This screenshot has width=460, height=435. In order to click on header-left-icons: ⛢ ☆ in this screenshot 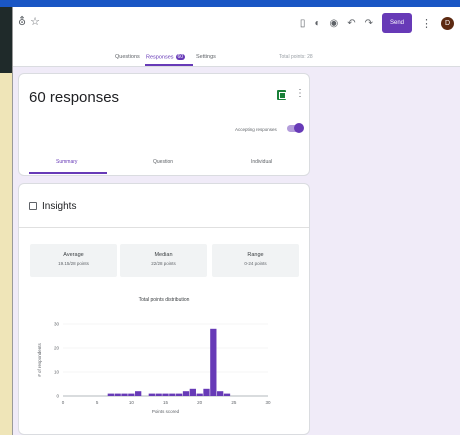, I will do `click(29, 21)`.